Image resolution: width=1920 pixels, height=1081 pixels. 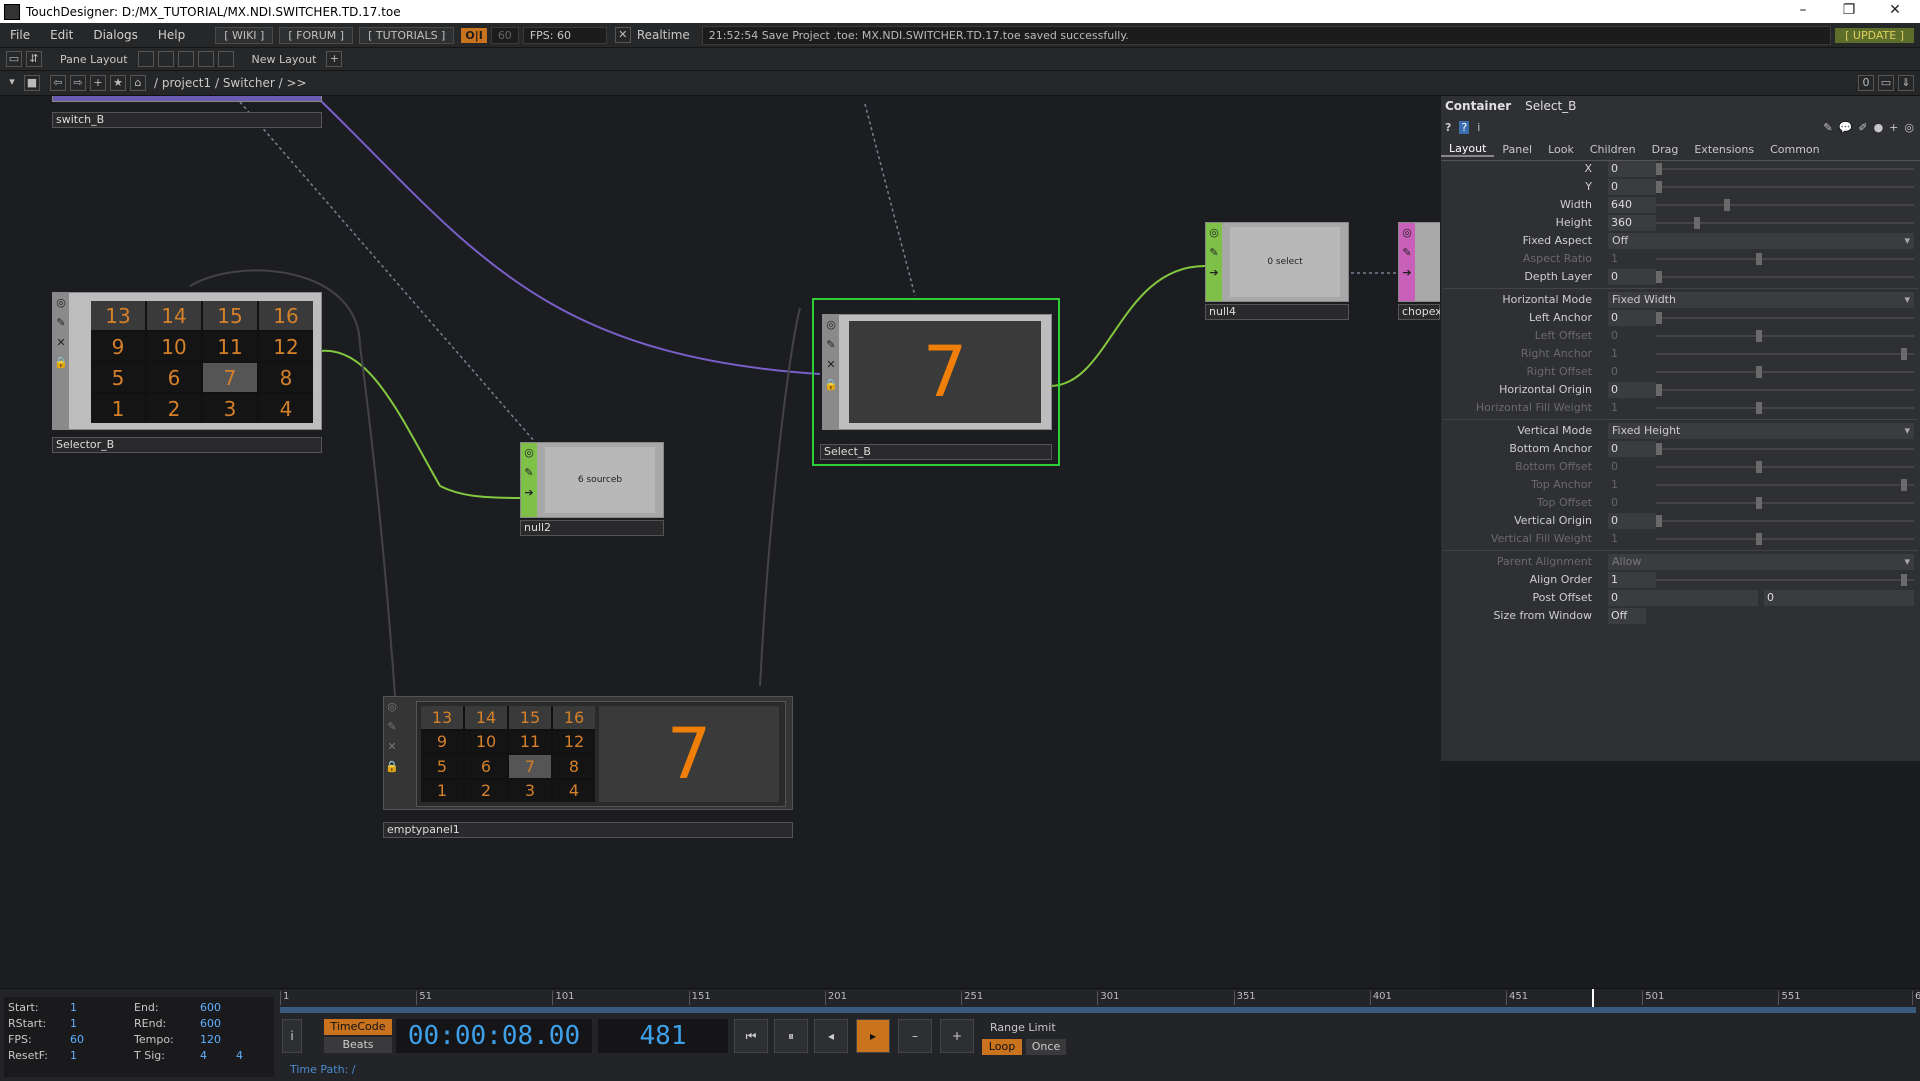 What do you see at coordinates (1563, 335) in the screenshot?
I see `param-label-left-offset: Left Offset` at bounding box center [1563, 335].